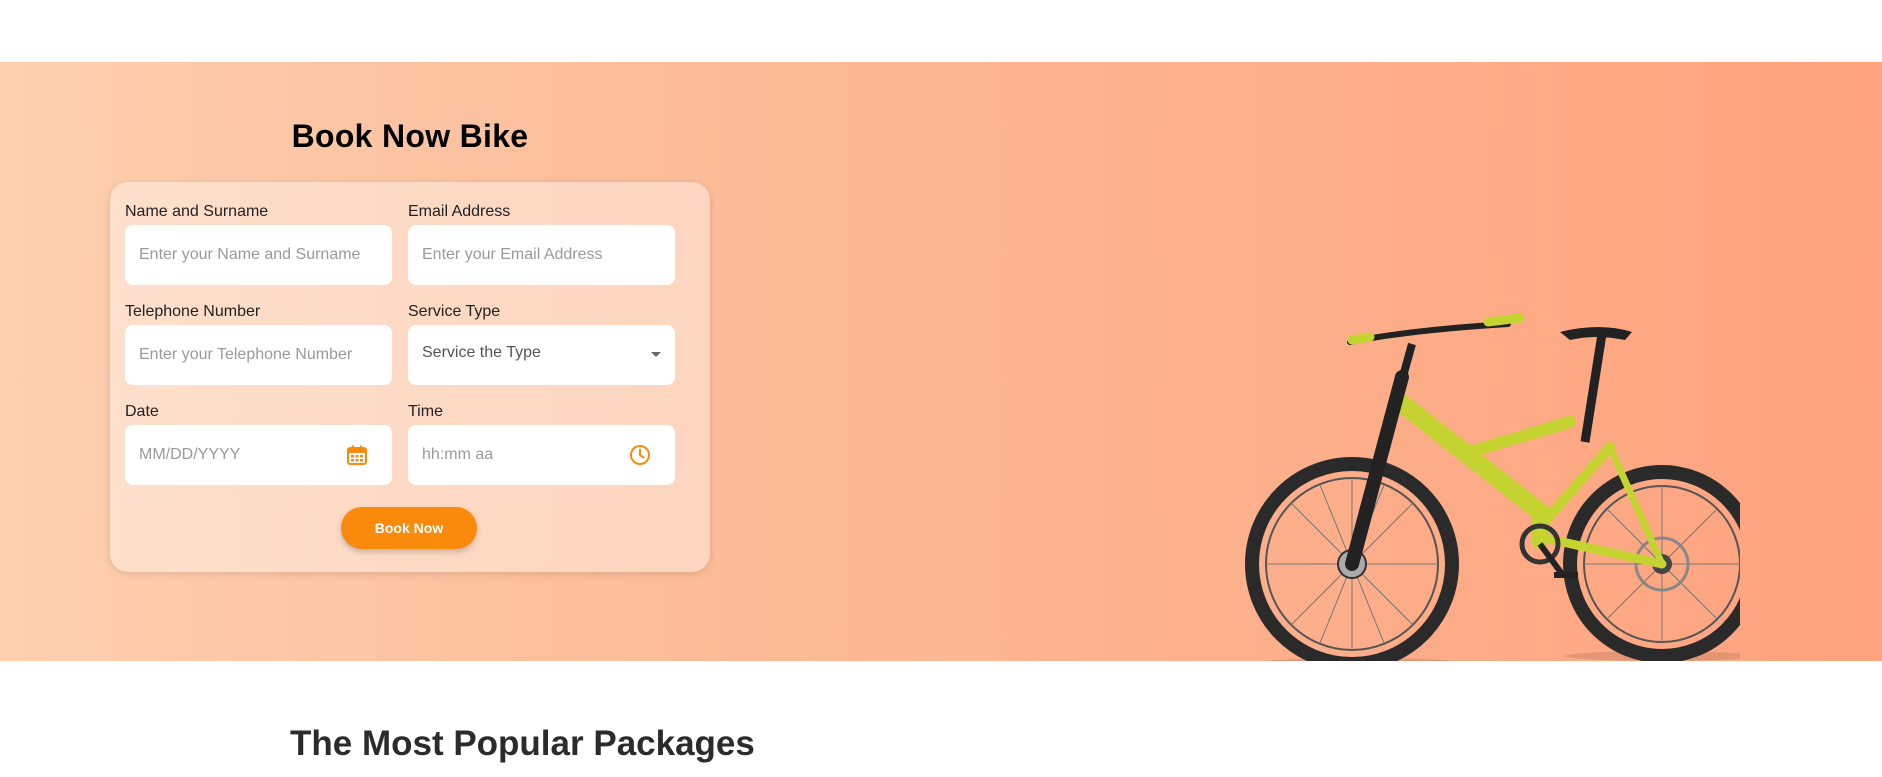 This screenshot has width=1882, height=777. What do you see at coordinates (410, 136) in the screenshot?
I see `booking-title: Book Now Bike` at bounding box center [410, 136].